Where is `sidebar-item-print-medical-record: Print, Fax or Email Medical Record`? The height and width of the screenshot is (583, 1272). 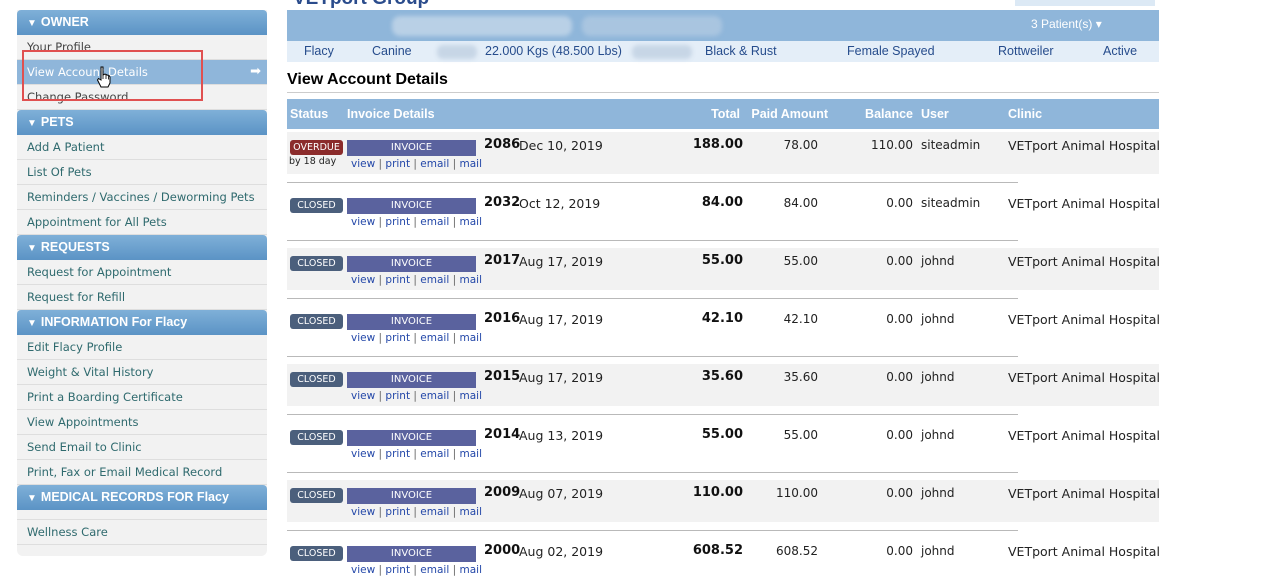
sidebar-item-print-medical-record: Print, Fax or Email Medical Record is located at coordinates (142, 472).